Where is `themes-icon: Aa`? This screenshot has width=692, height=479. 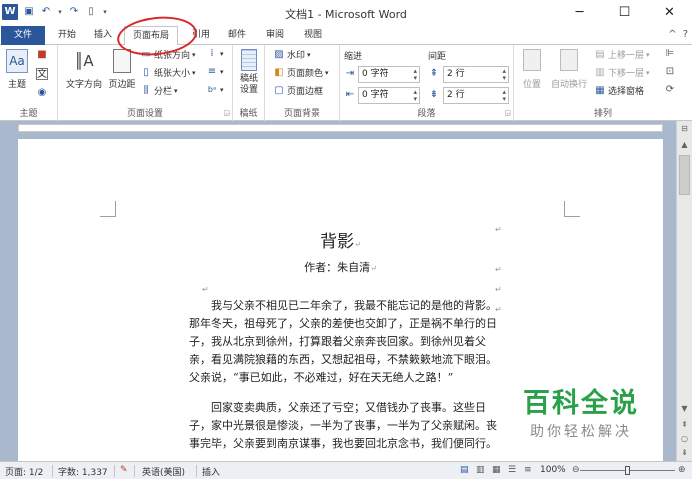 themes-icon: Aa is located at coordinates (17, 61).